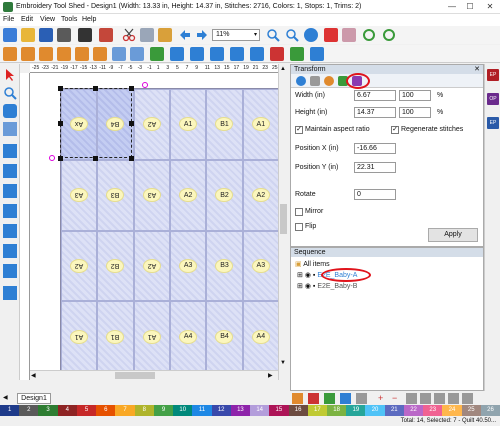 The image size is (500, 426). What do you see at coordinates (163, 410) in the screenshot?
I see `color-swatch: 9` at bounding box center [163, 410].